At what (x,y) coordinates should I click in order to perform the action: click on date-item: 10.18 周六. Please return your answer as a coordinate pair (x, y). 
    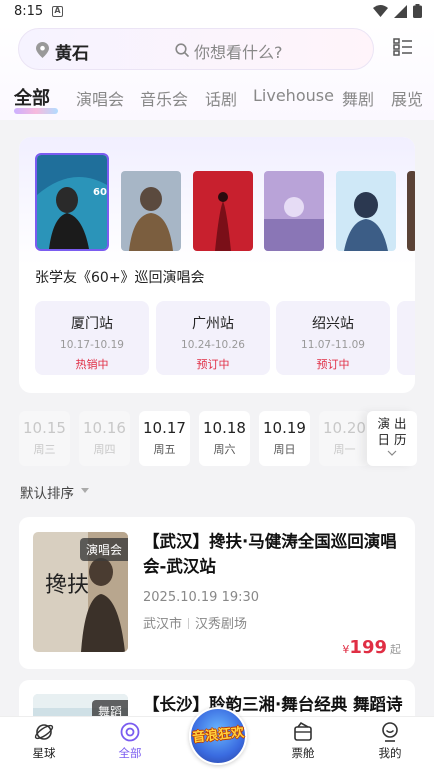
    Looking at the image, I should click on (224, 438).